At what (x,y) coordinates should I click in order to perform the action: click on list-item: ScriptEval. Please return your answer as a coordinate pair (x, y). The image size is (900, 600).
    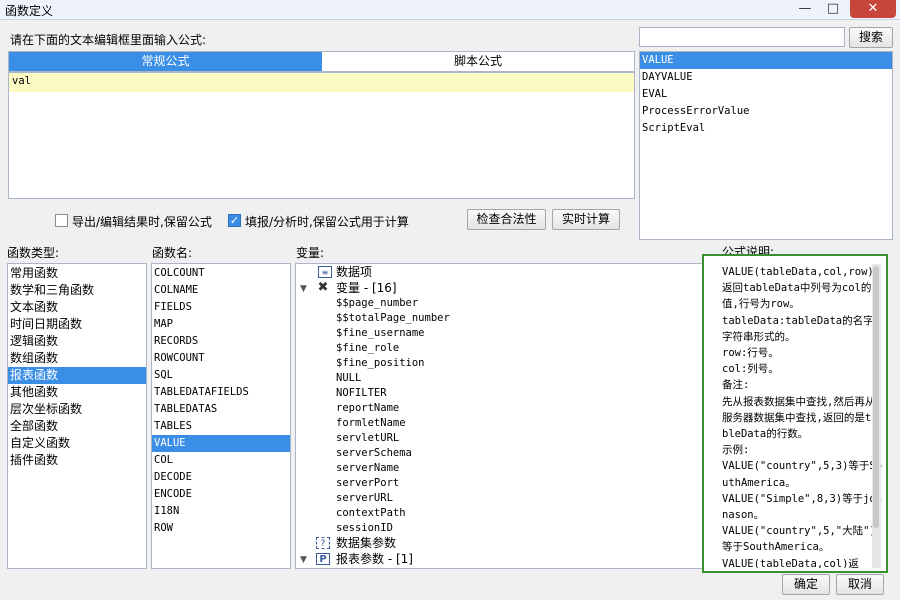
    Looking at the image, I should click on (672, 128).